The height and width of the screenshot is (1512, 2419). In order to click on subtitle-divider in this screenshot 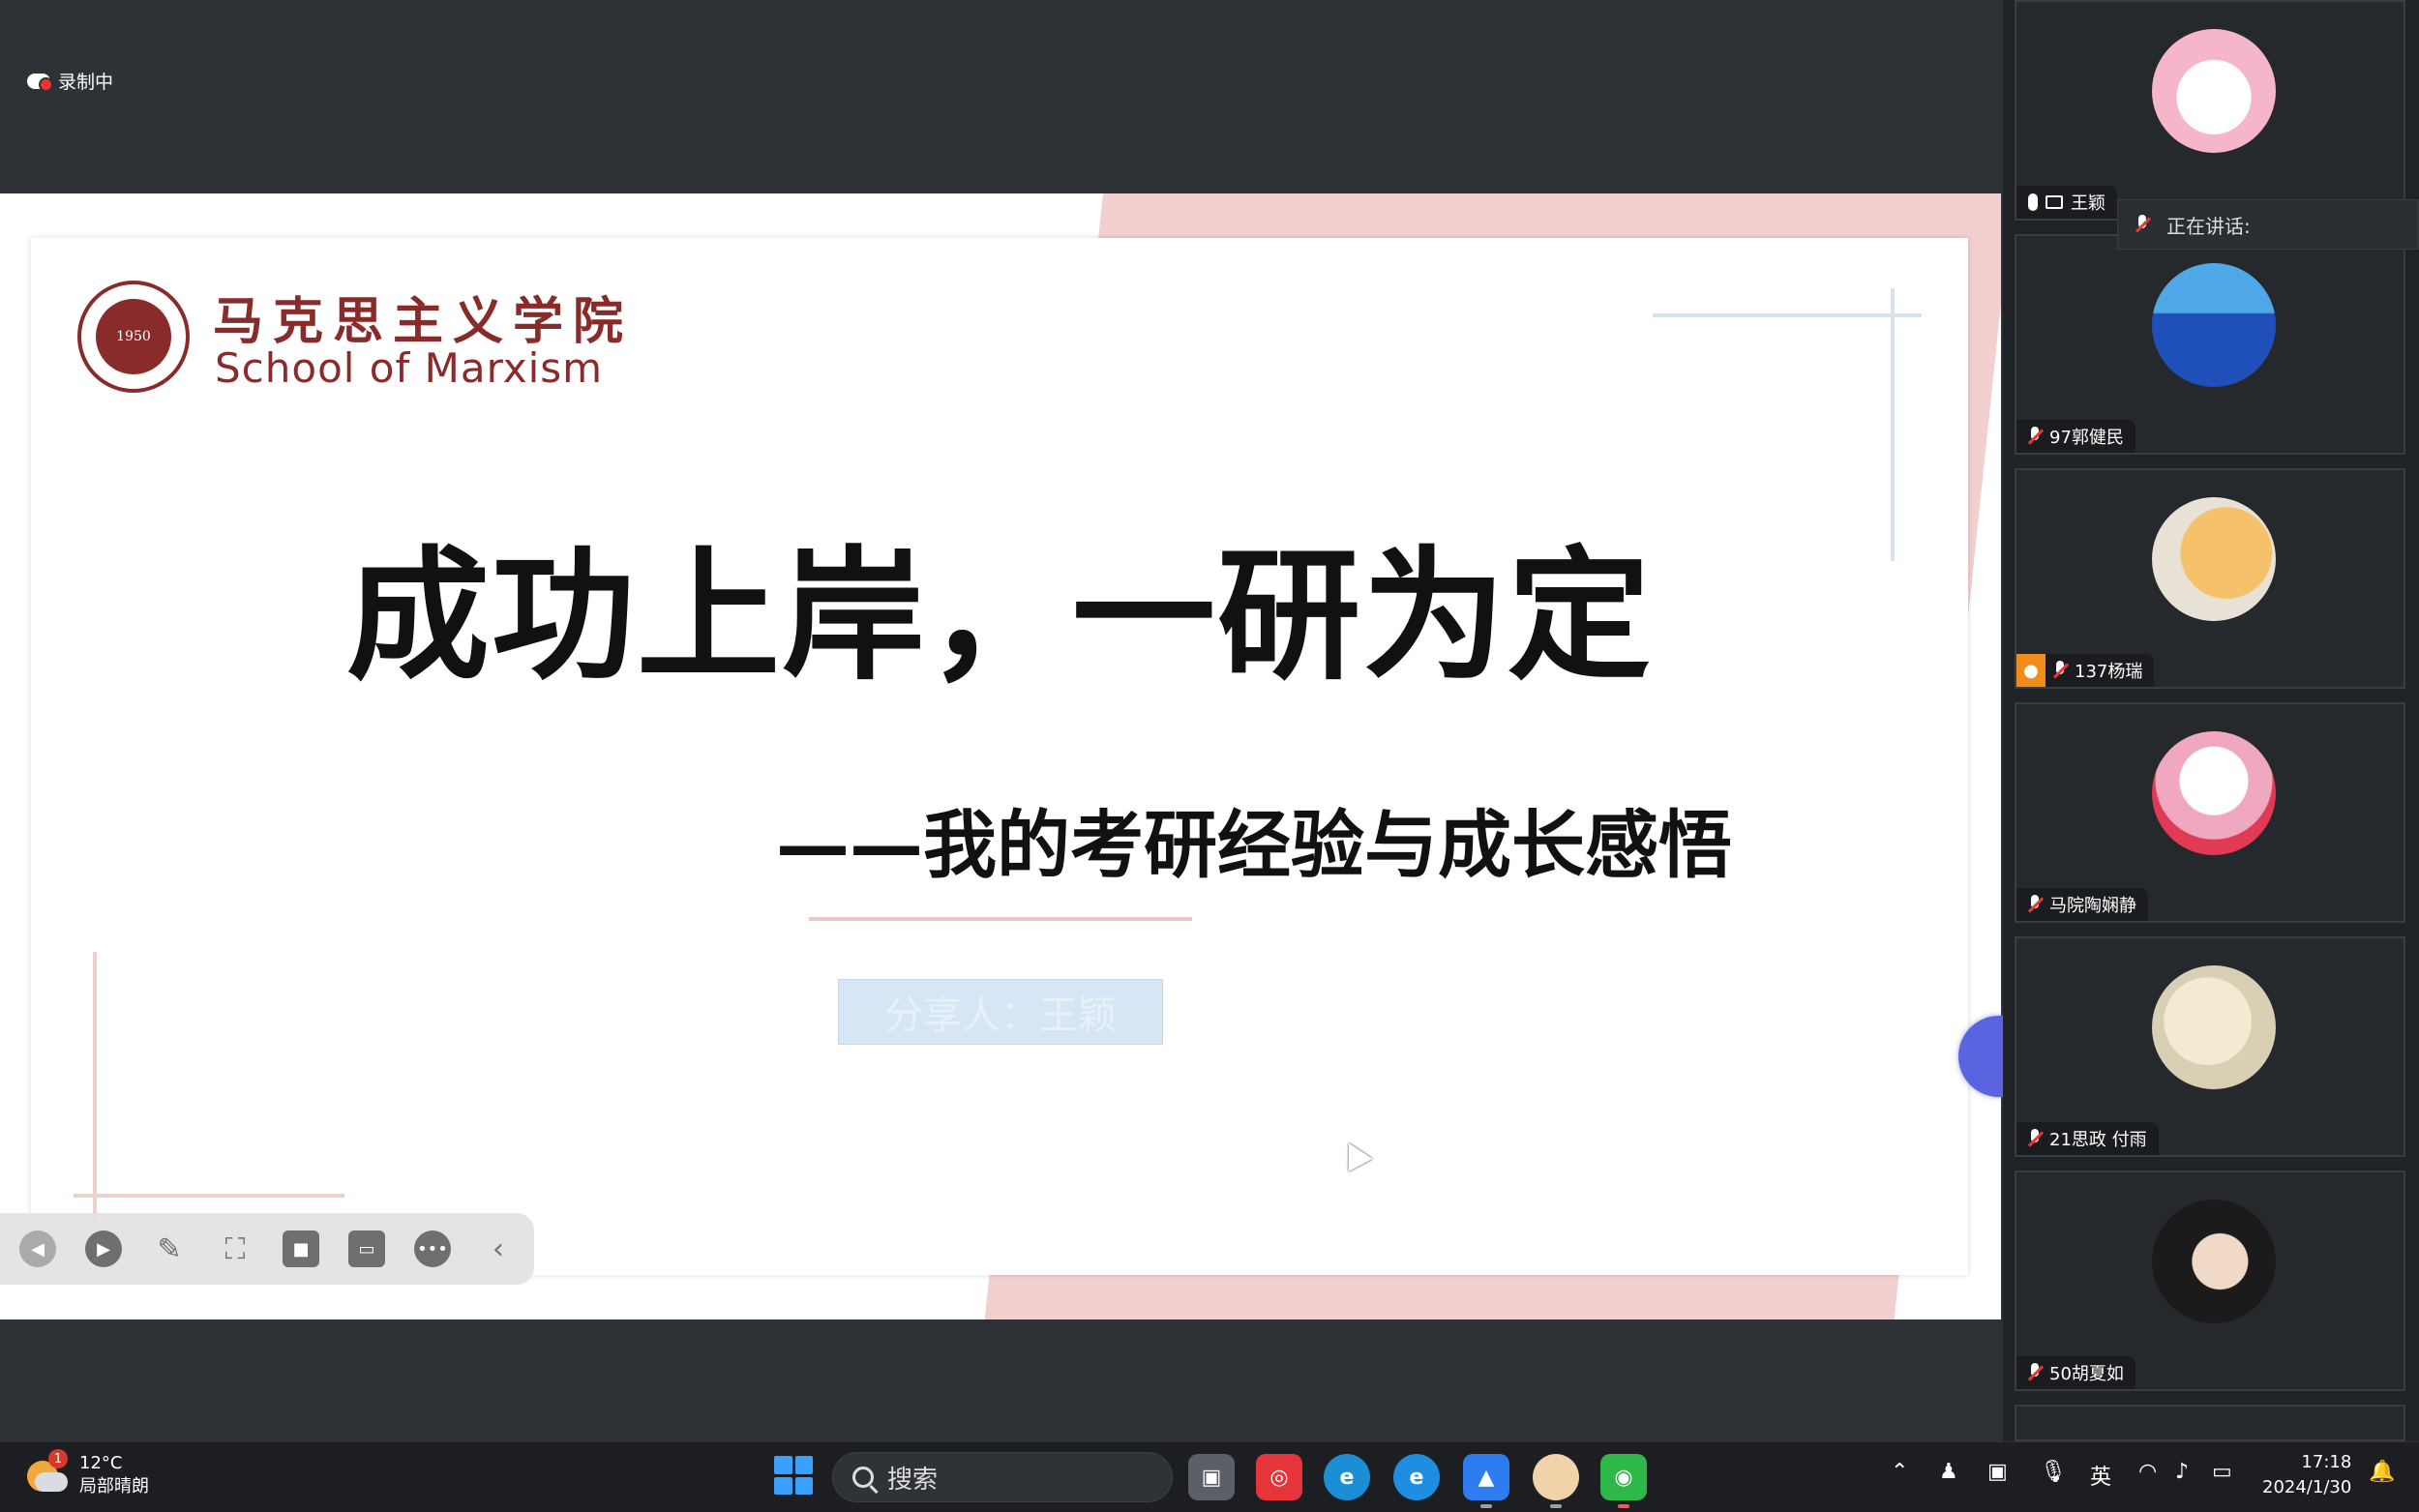, I will do `click(1001, 919)`.